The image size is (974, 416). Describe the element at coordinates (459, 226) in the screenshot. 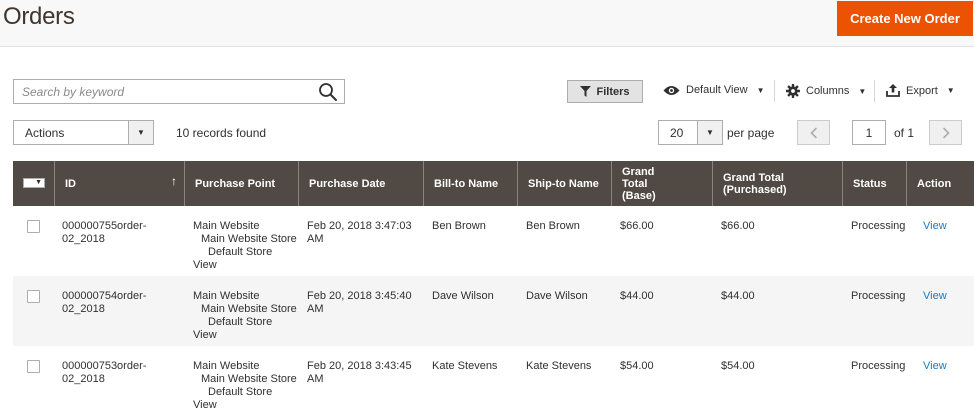

I see `bill-to-name: Ben Brown` at that location.